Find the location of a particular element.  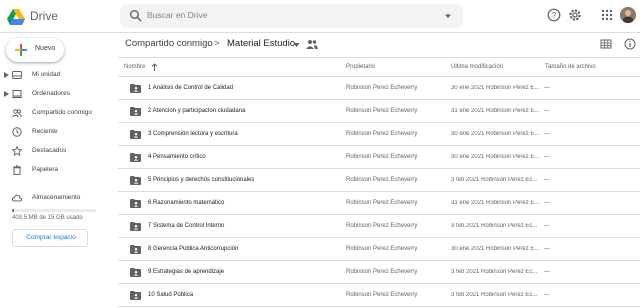

breadcrumb-current: Material Estudio is located at coordinates (261, 43).